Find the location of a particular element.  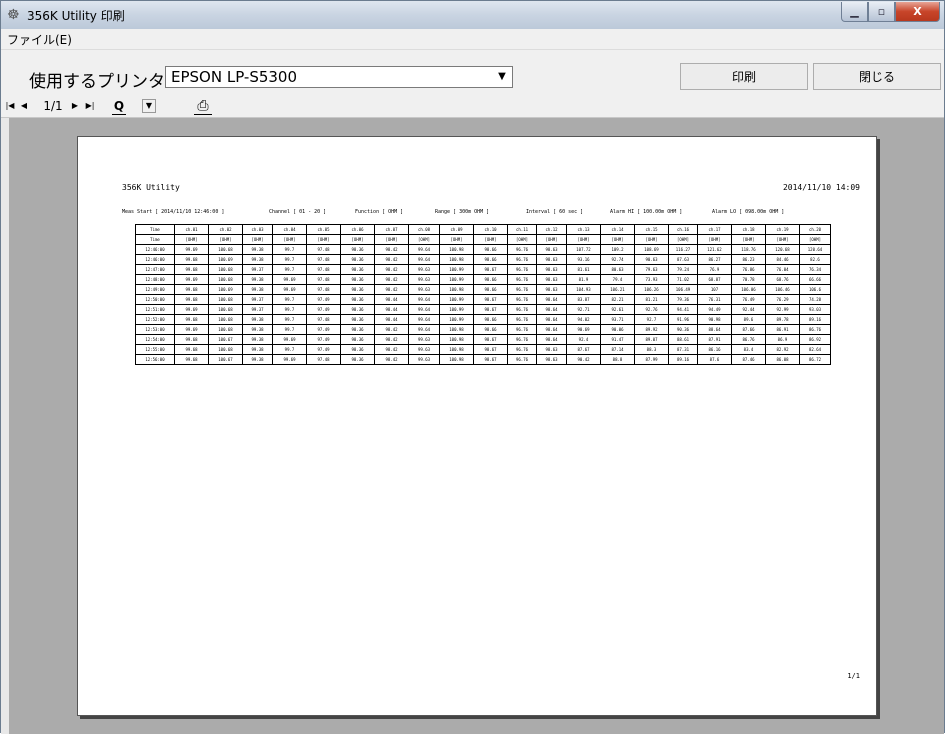

table-cell: 79.63 is located at coordinates (651, 269).